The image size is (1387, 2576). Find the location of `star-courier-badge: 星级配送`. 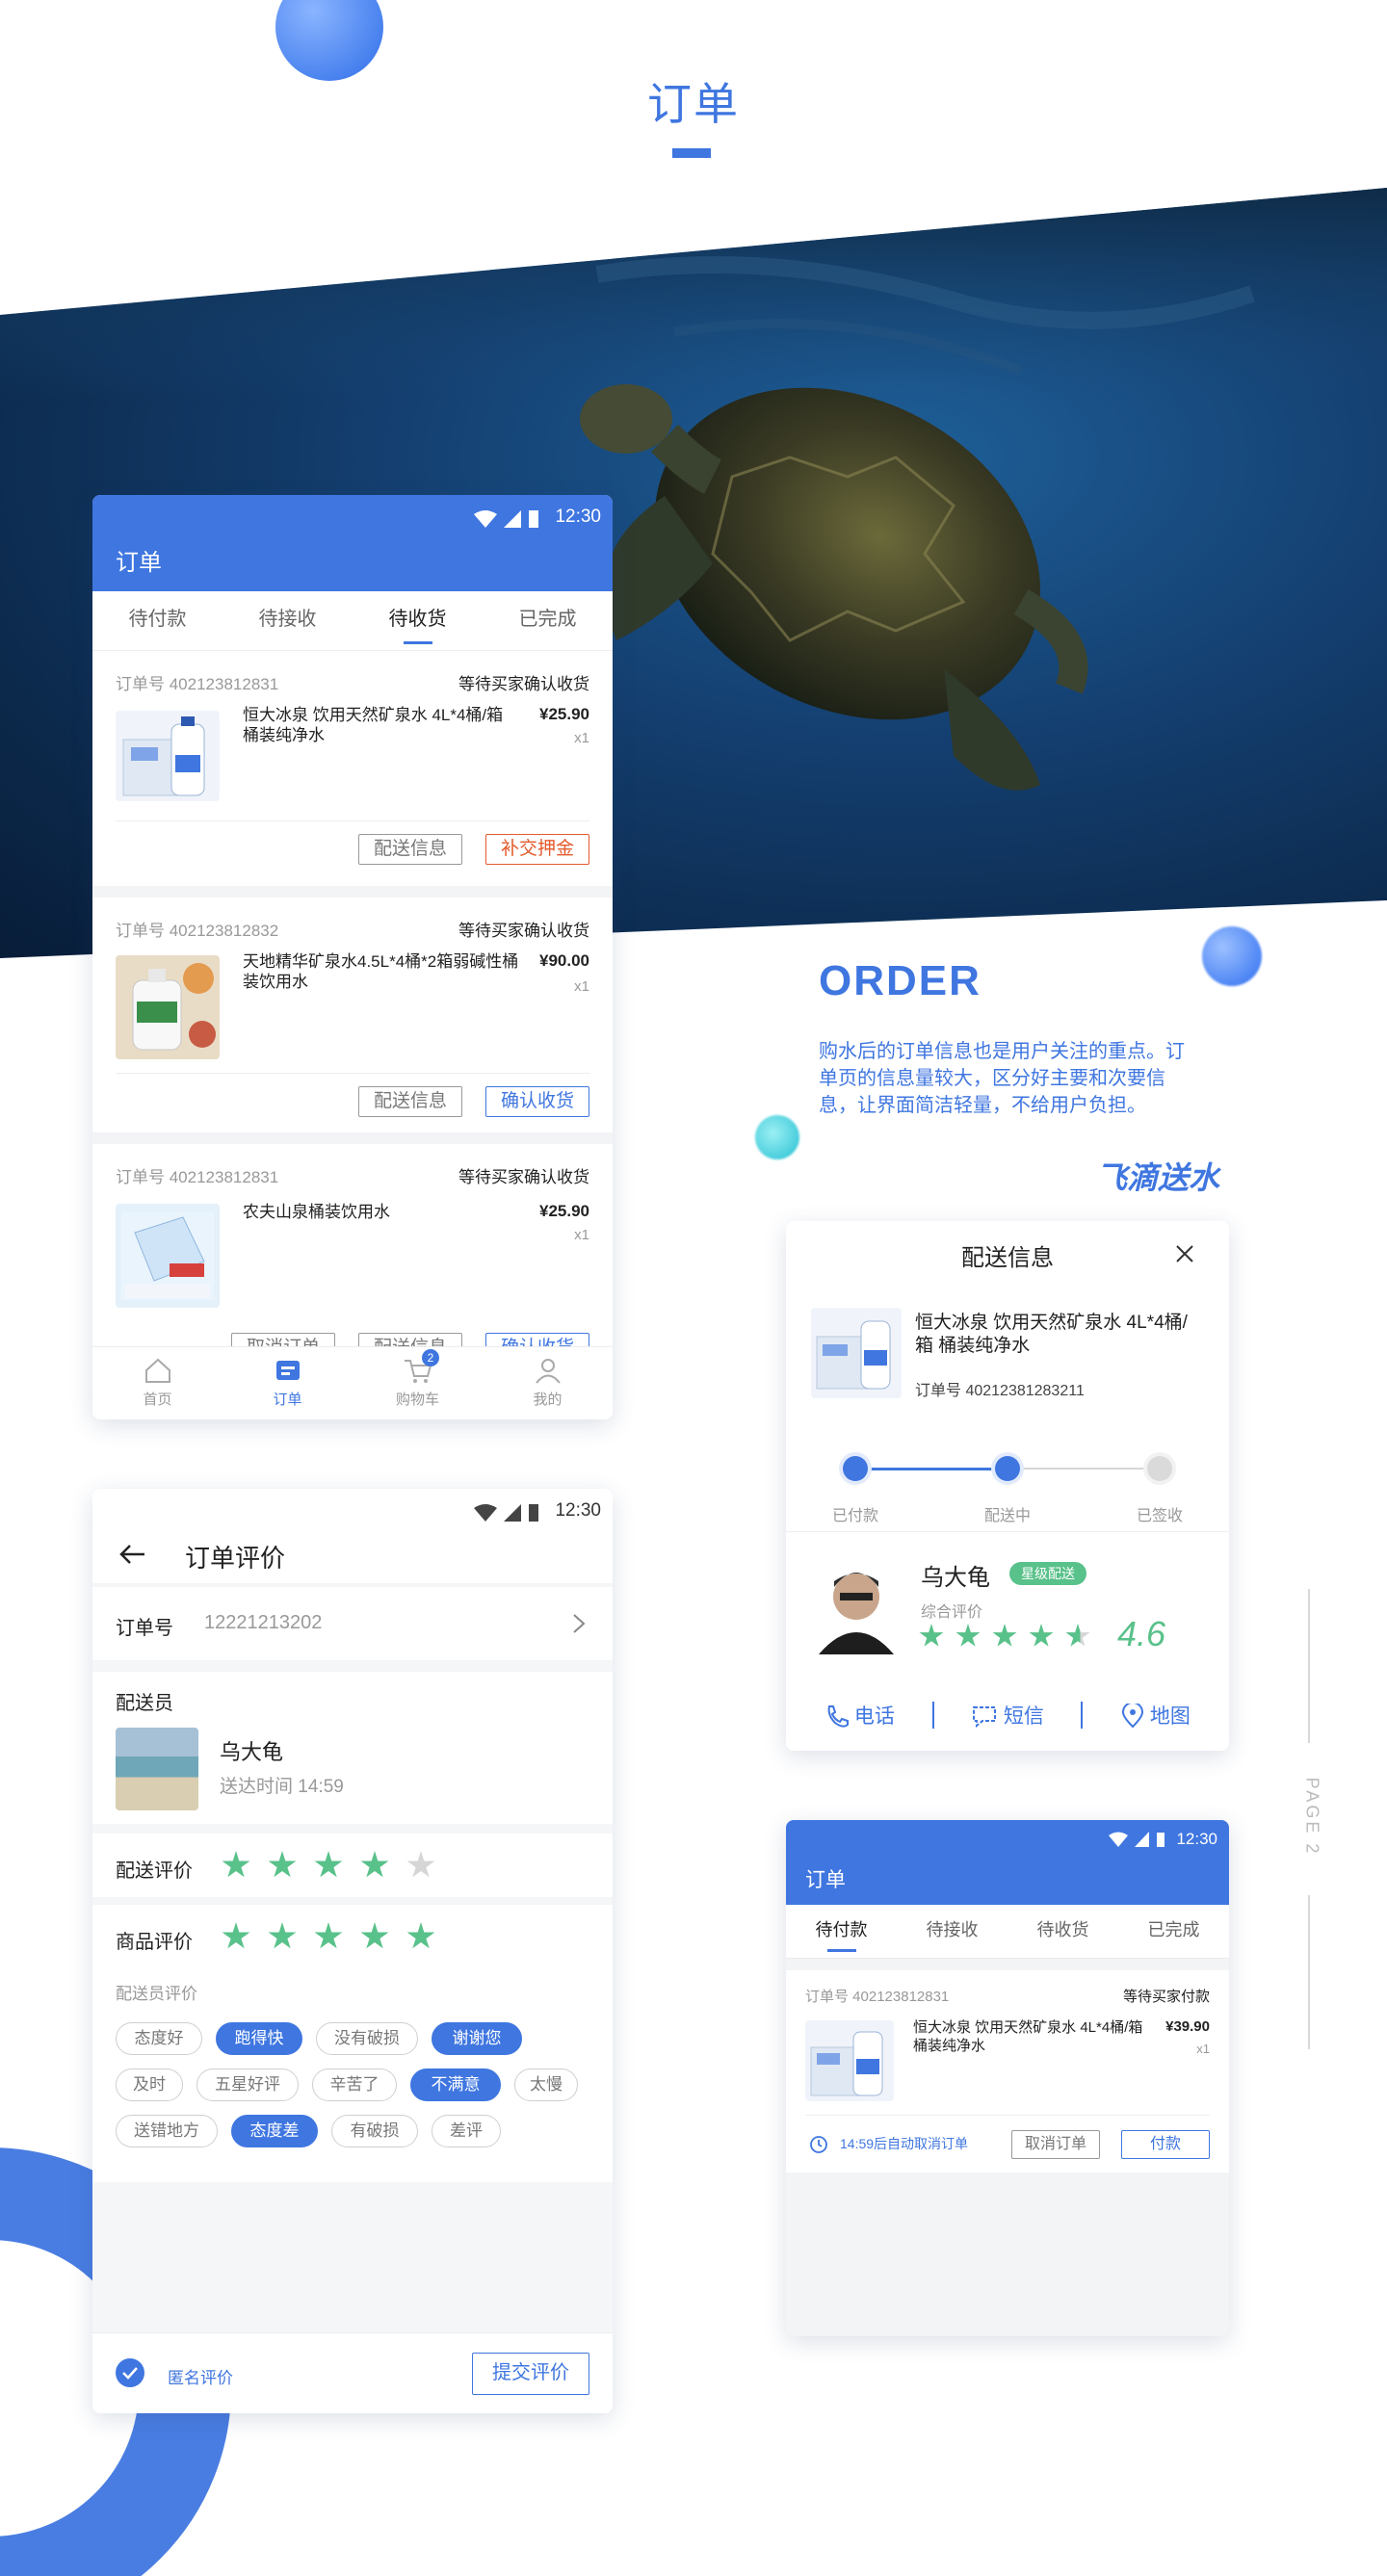

star-courier-badge: 星级配送 is located at coordinates (1047, 1573).